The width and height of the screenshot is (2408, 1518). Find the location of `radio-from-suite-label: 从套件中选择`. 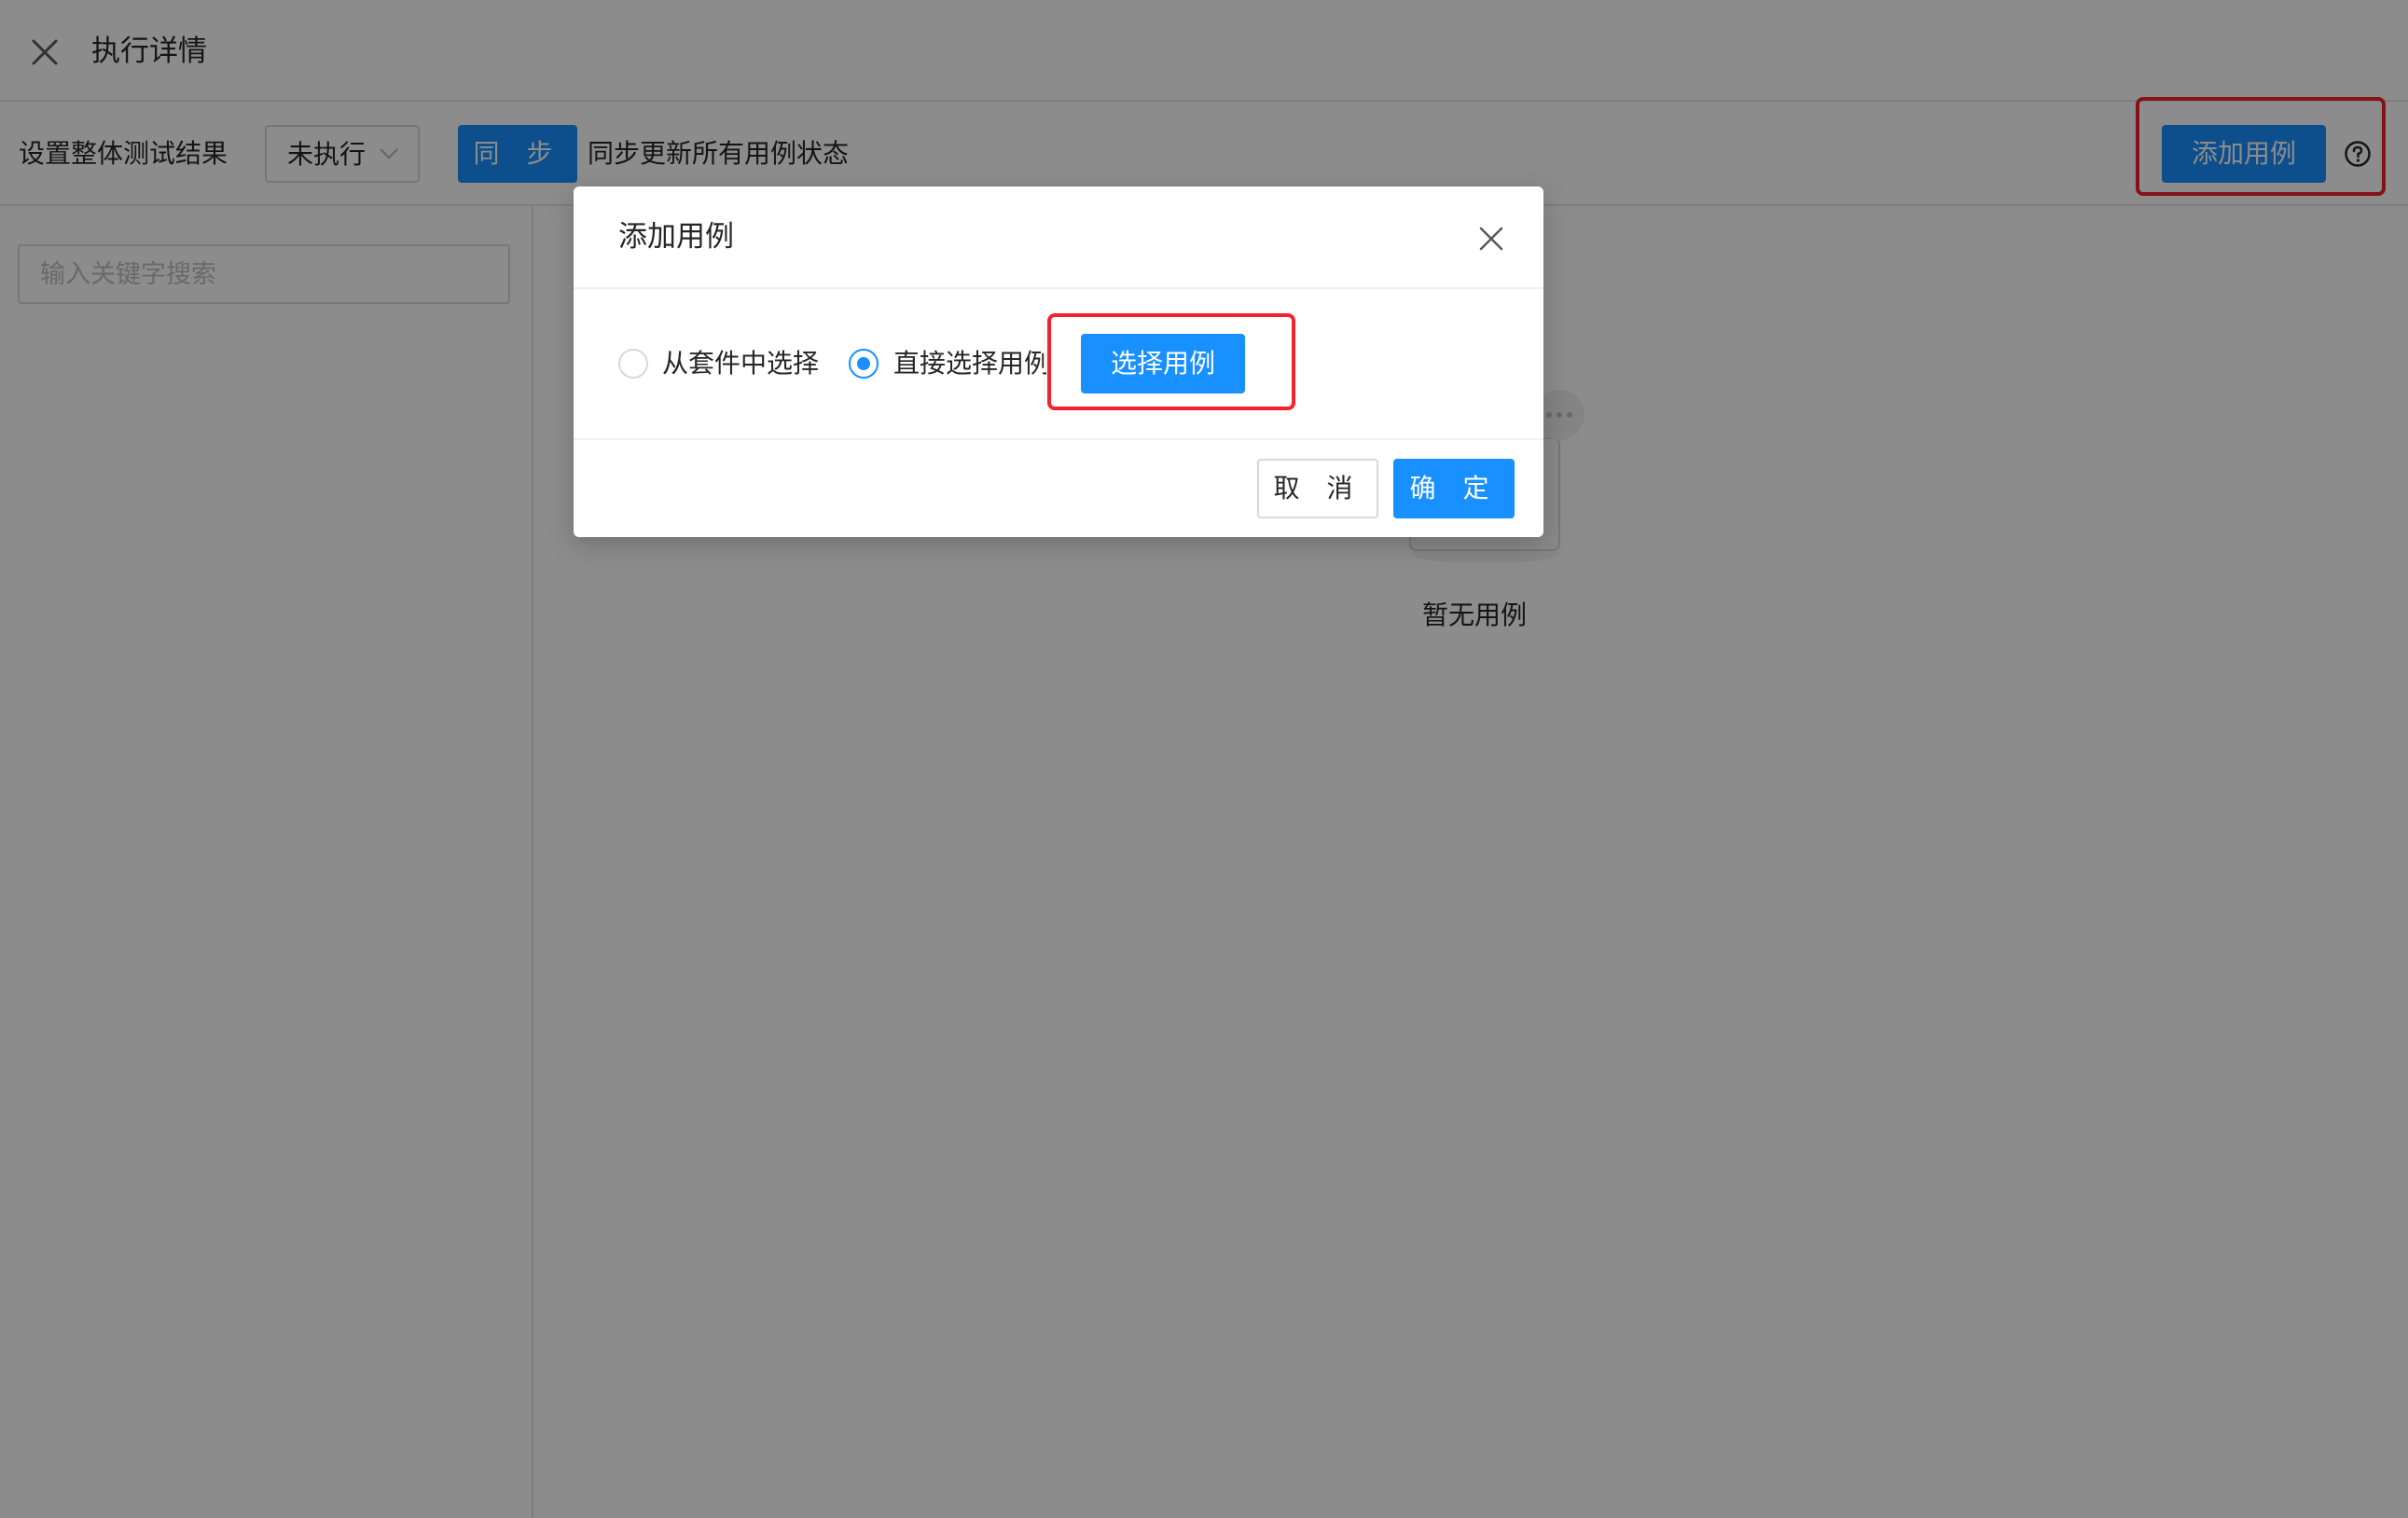

radio-from-suite-label: 从套件中选择 is located at coordinates (740, 363).